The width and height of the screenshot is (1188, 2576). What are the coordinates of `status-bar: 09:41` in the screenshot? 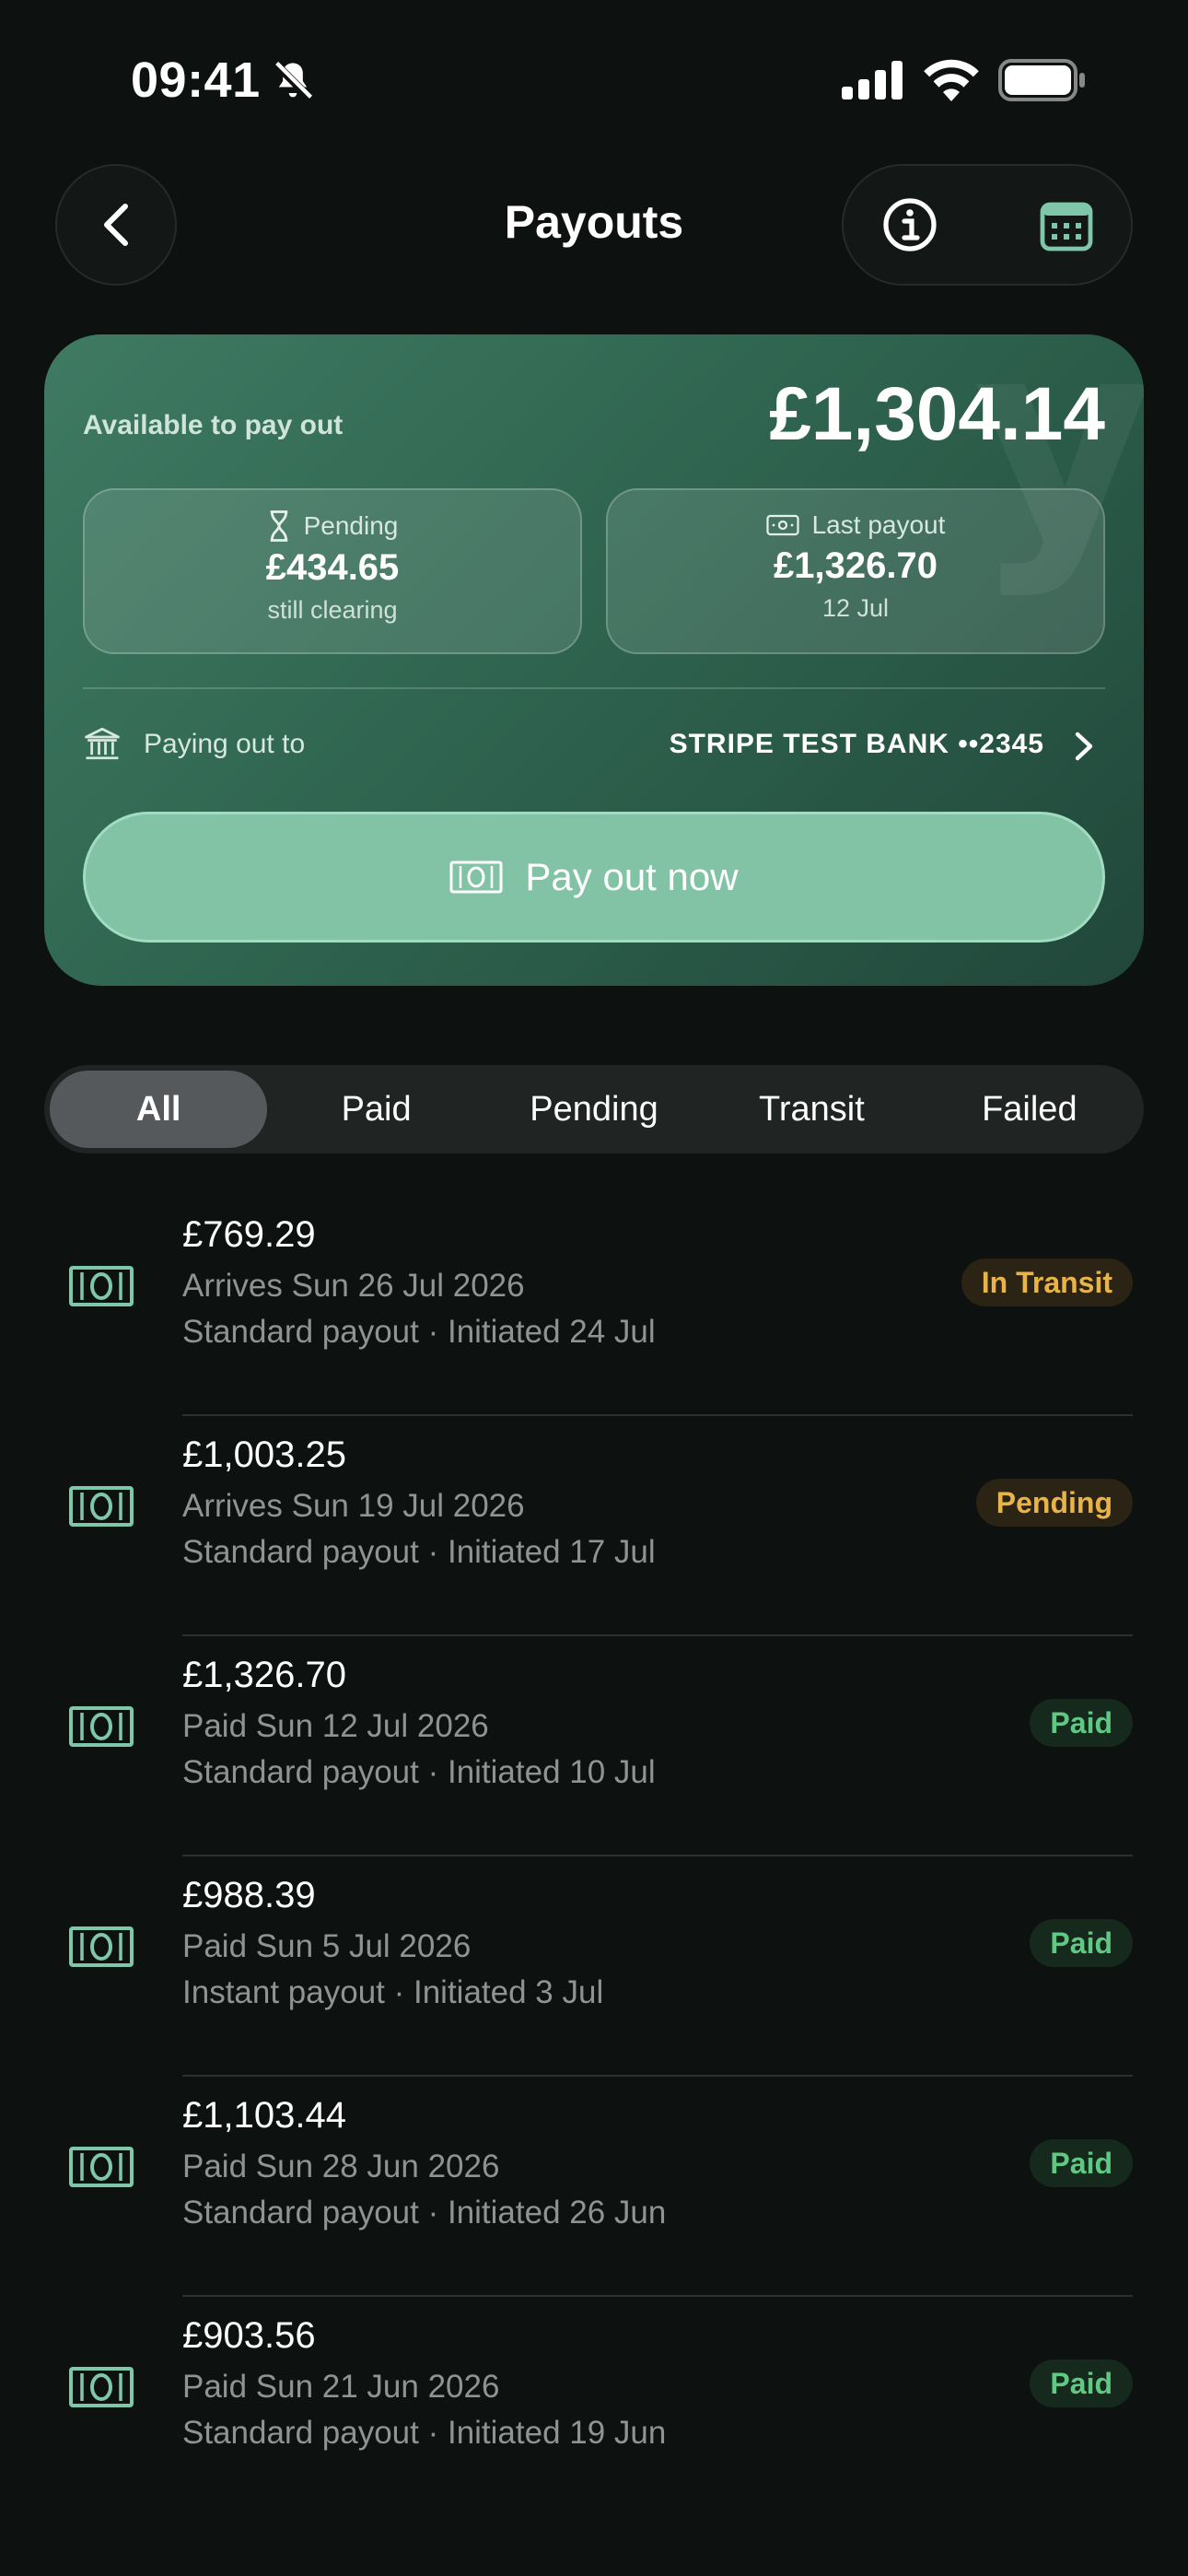 It's located at (594, 78).